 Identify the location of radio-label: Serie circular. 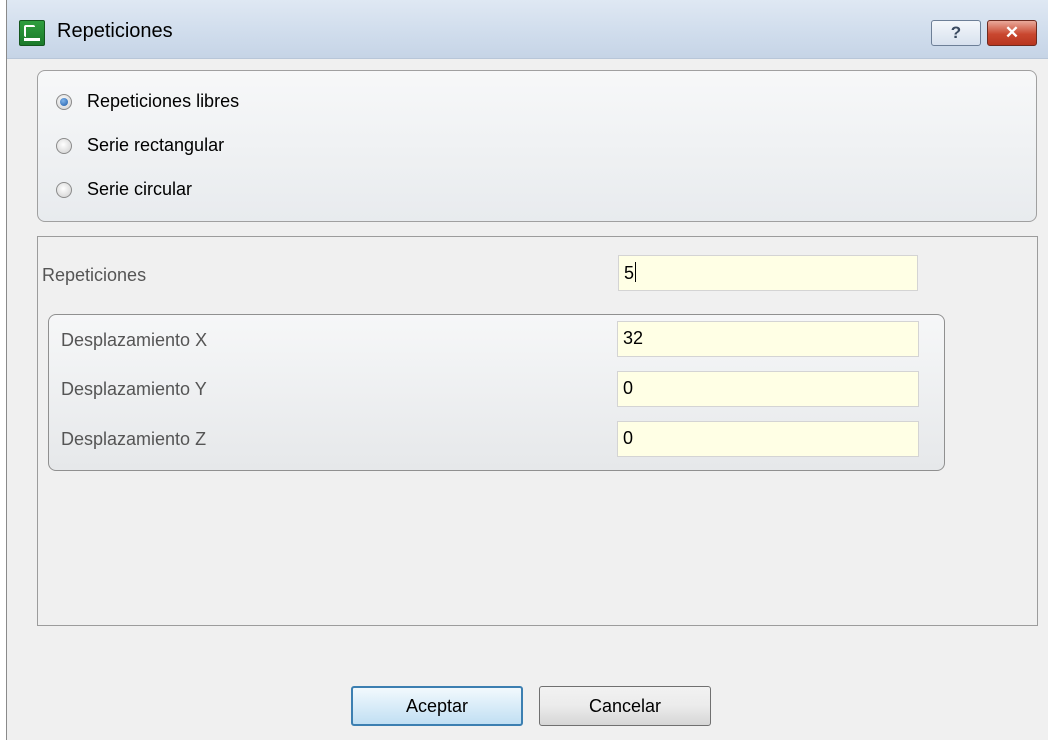
(140, 189).